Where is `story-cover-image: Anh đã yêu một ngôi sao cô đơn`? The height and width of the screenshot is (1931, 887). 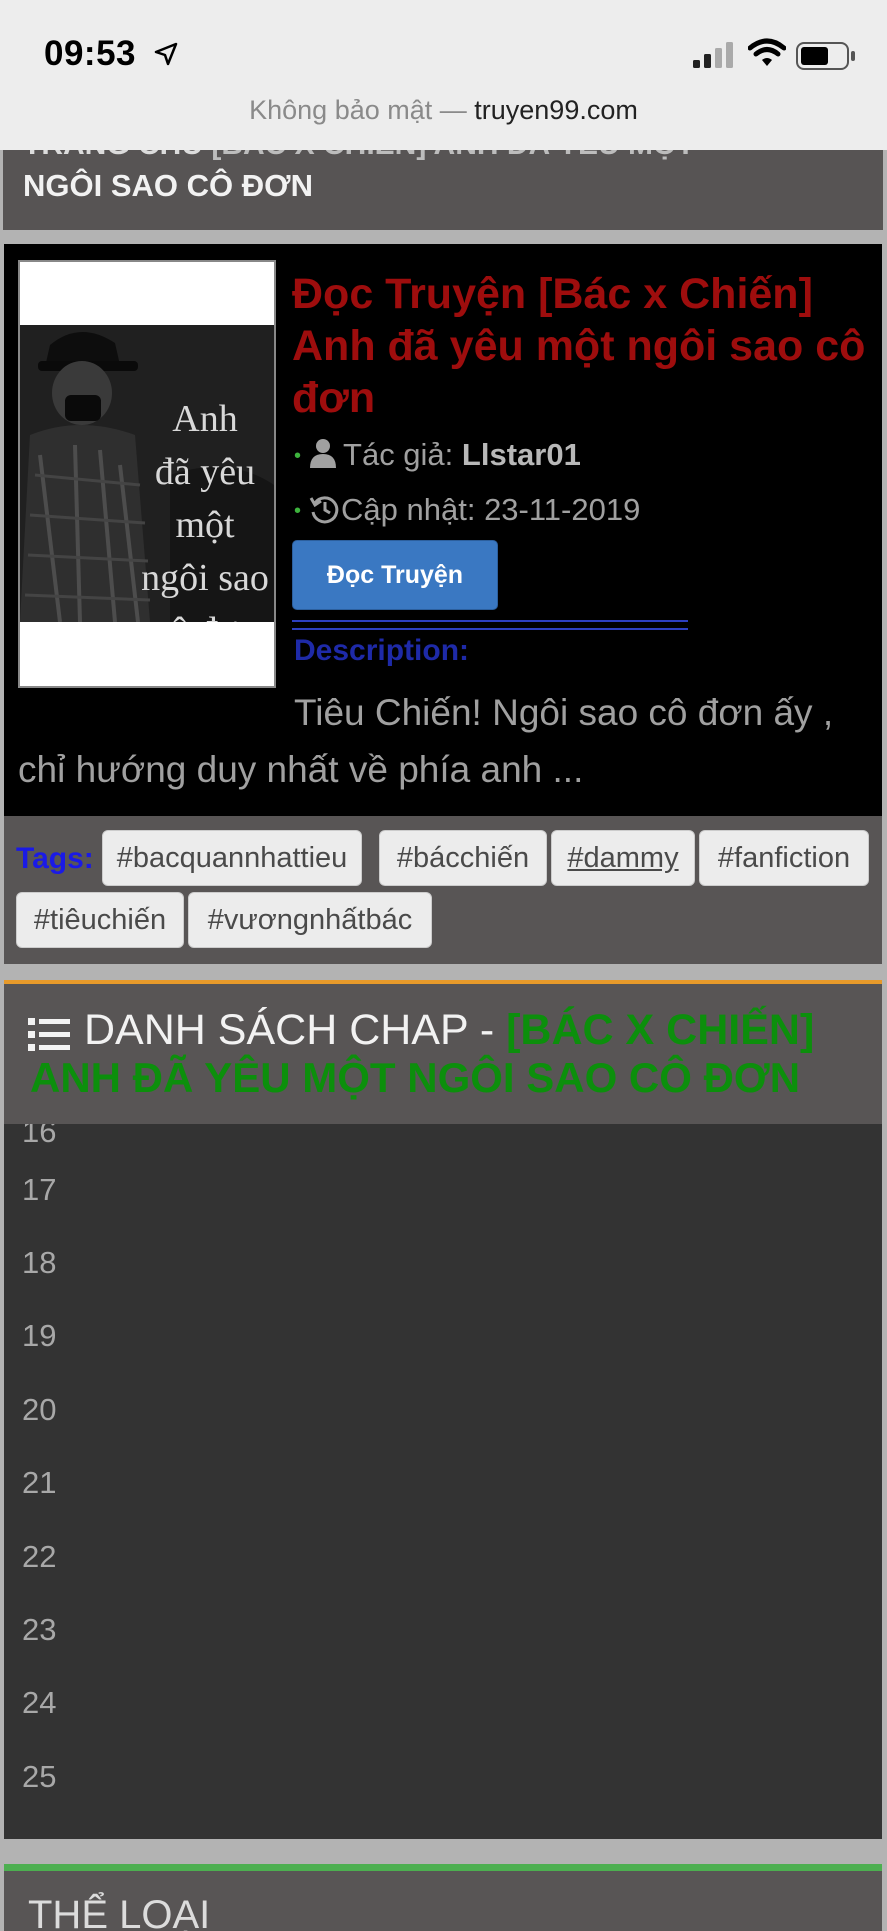
story-cover-image: Anh đã yêu một ngôi sao cô đơn is located at coordinates (147, 474).